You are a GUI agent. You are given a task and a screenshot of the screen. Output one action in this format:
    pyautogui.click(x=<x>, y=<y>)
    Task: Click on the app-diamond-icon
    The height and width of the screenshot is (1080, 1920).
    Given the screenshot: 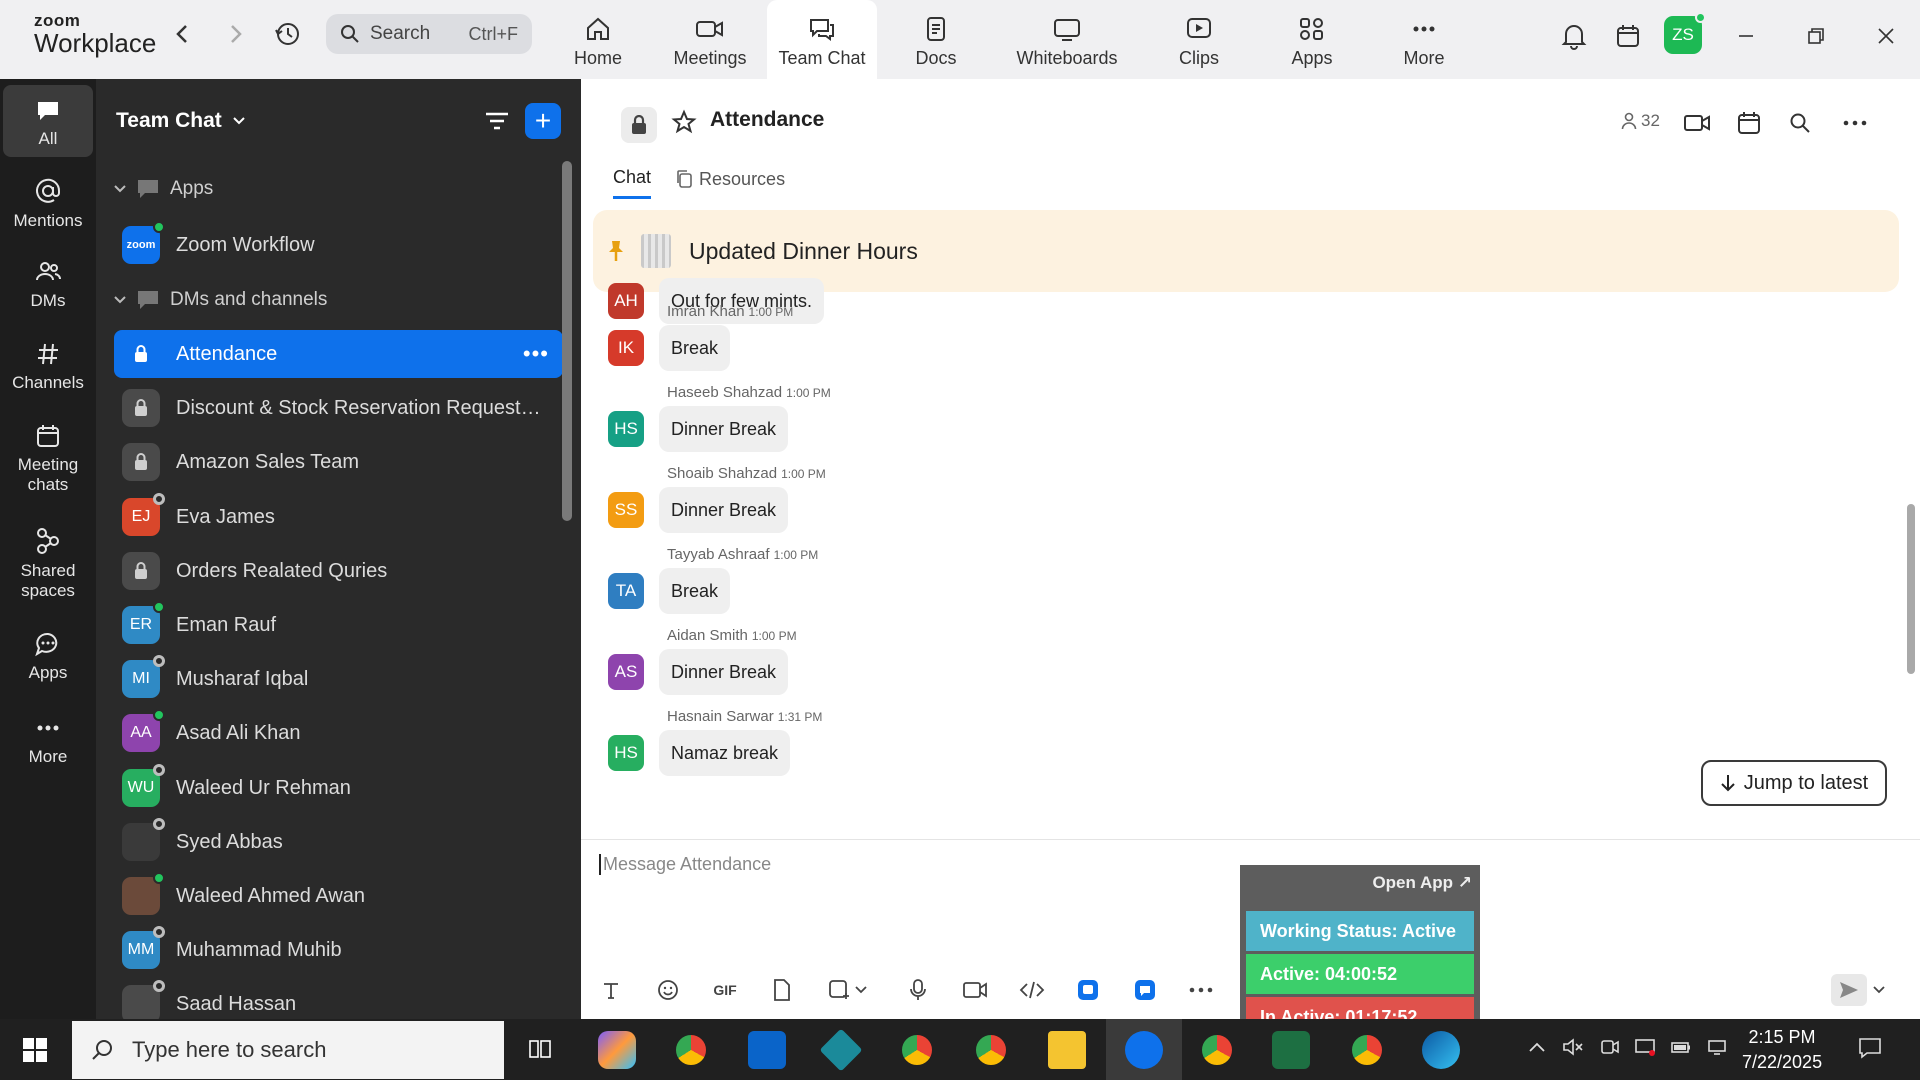 What is the action you would take?
    pyautogui.click(x=841, y=1050)
    